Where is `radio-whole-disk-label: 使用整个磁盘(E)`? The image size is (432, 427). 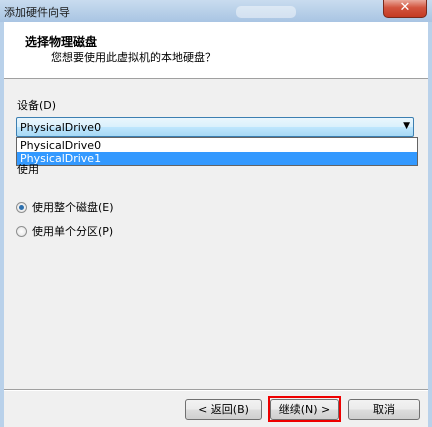 radio-whole-disk-label: 使用整个磁盘(E) is located at coordinates (73, 207).